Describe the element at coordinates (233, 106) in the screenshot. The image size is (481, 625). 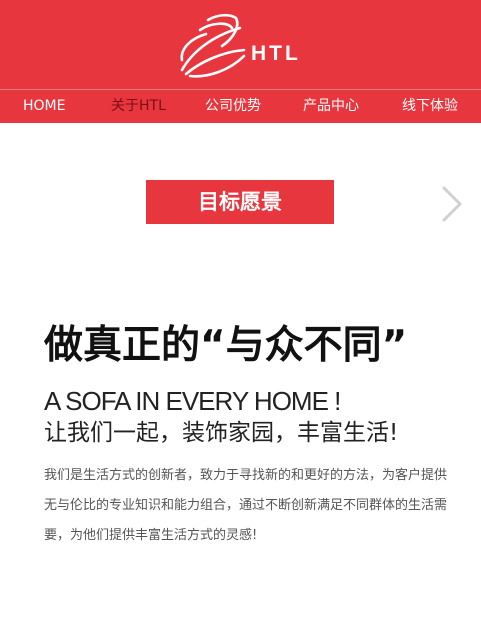
I see `nav-item-advantages: 公司优势` at that location.